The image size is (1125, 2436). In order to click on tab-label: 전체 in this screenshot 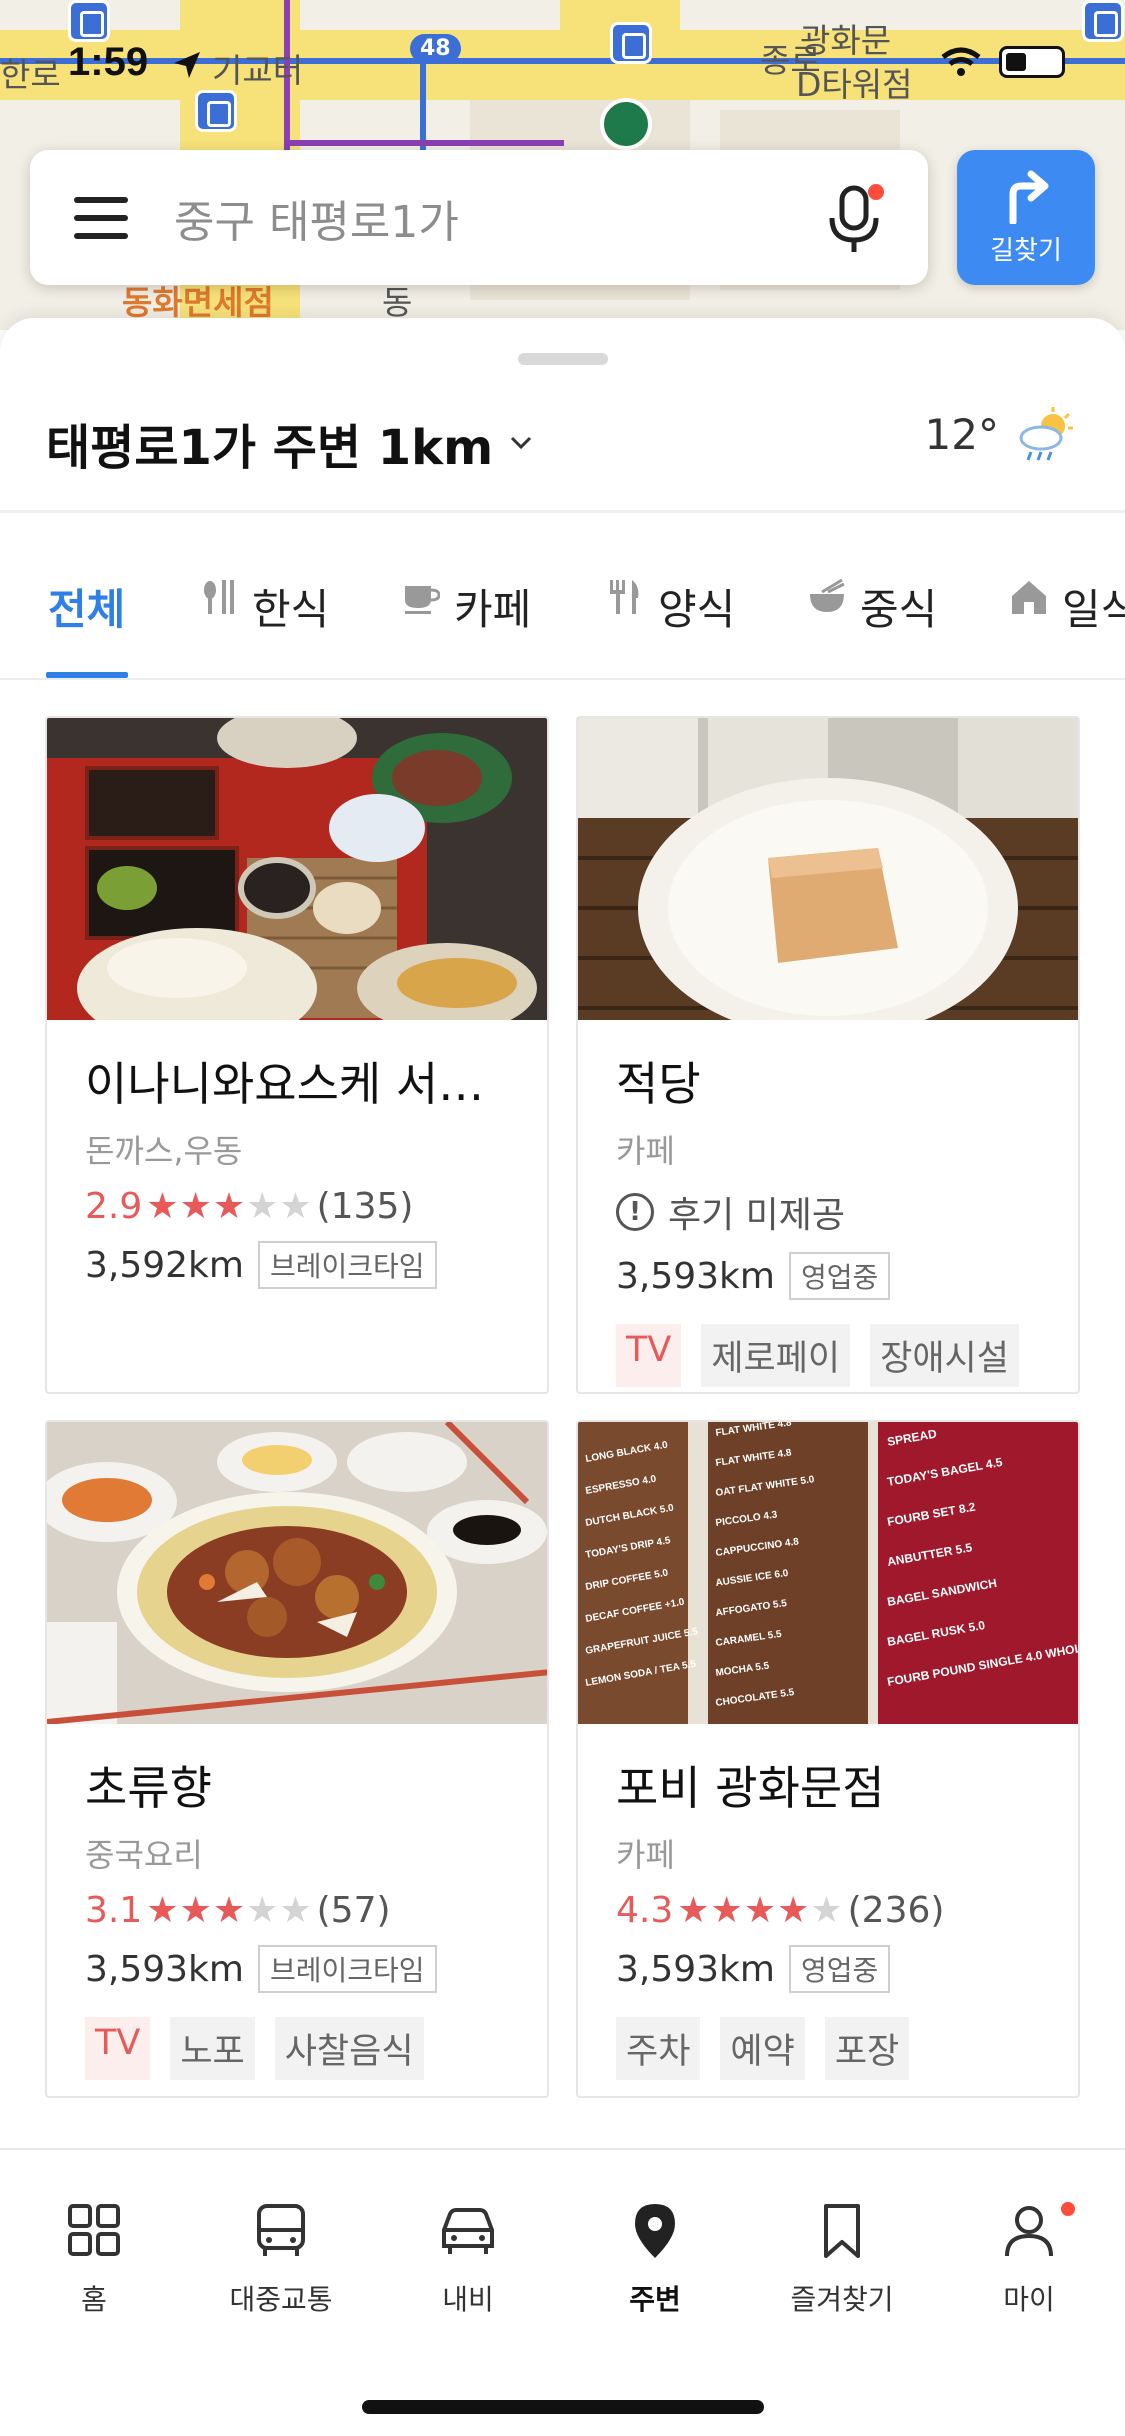, I will do `click(87, 609)`.